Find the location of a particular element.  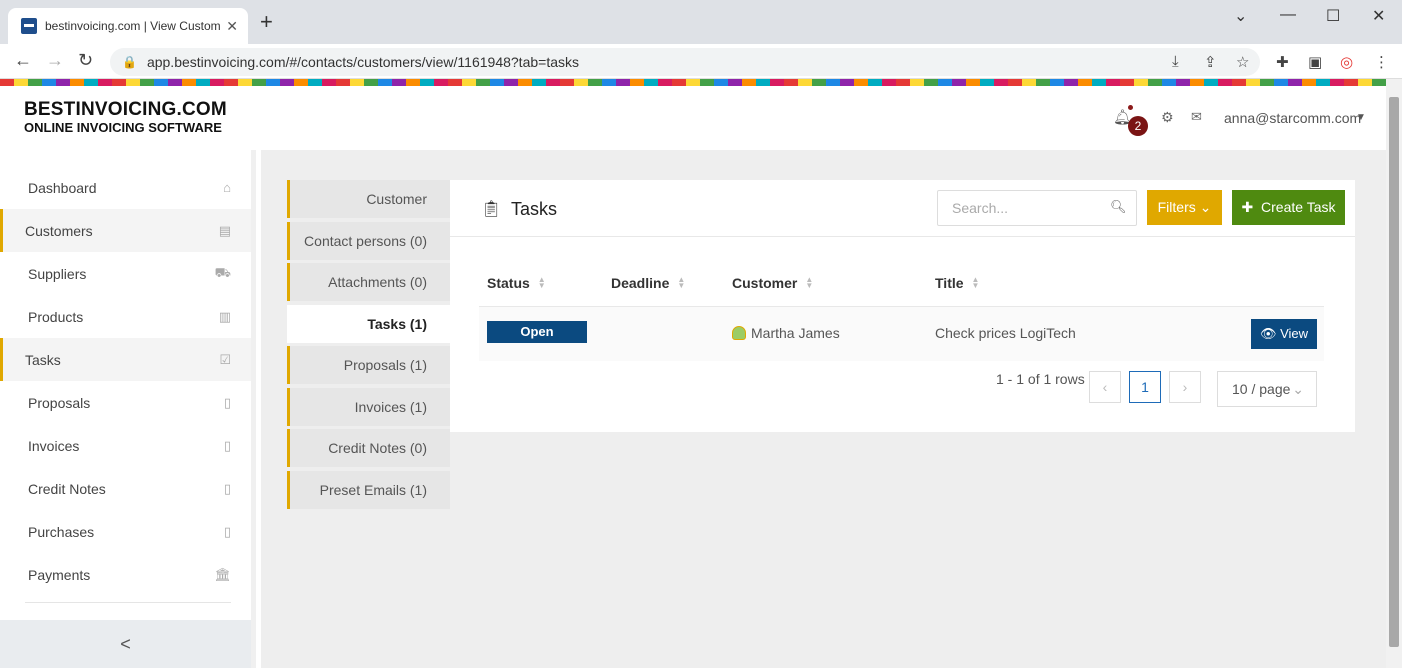

eye-icon: 👁︎ is located at coordinates (1268, 333).